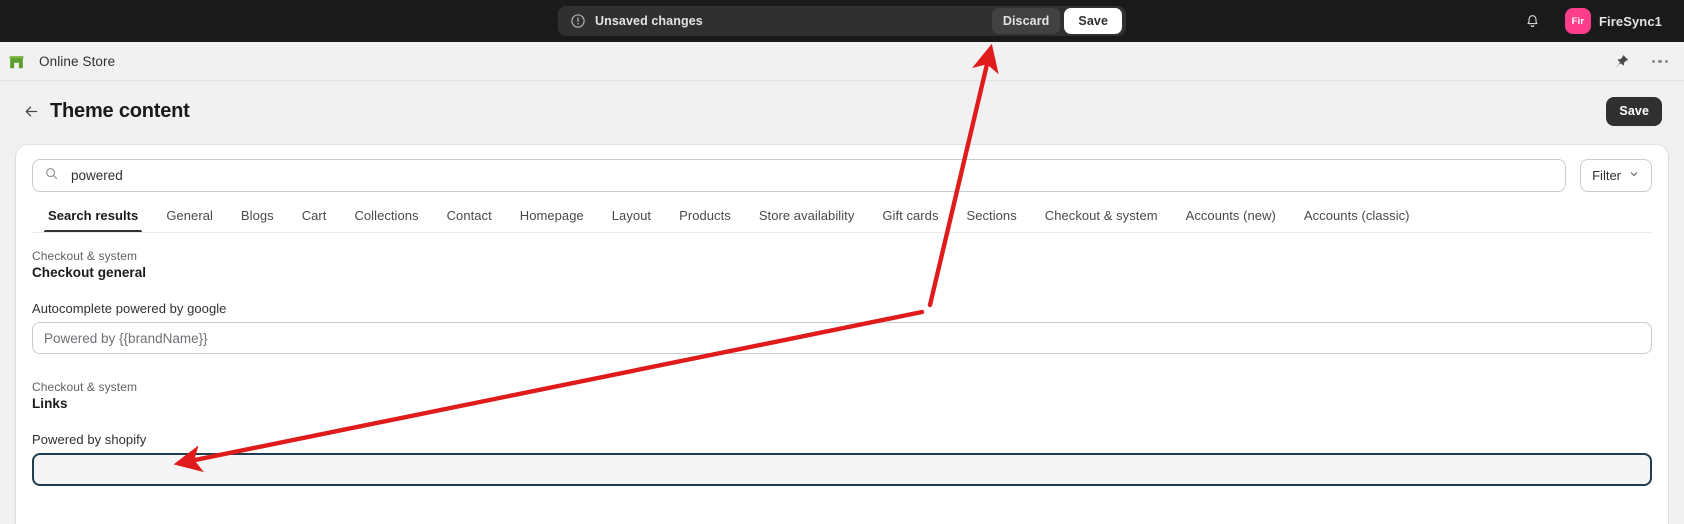 This screenshot has height=524, width=1684. I want to click on filter-button: Filter, so click(1616, 175).